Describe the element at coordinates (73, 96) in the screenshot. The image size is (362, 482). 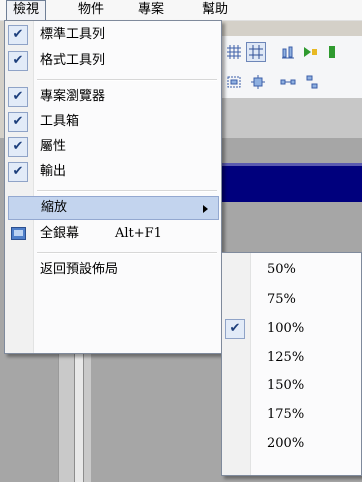
I see `menu-item-label: 專案瀏覽器` at that location.